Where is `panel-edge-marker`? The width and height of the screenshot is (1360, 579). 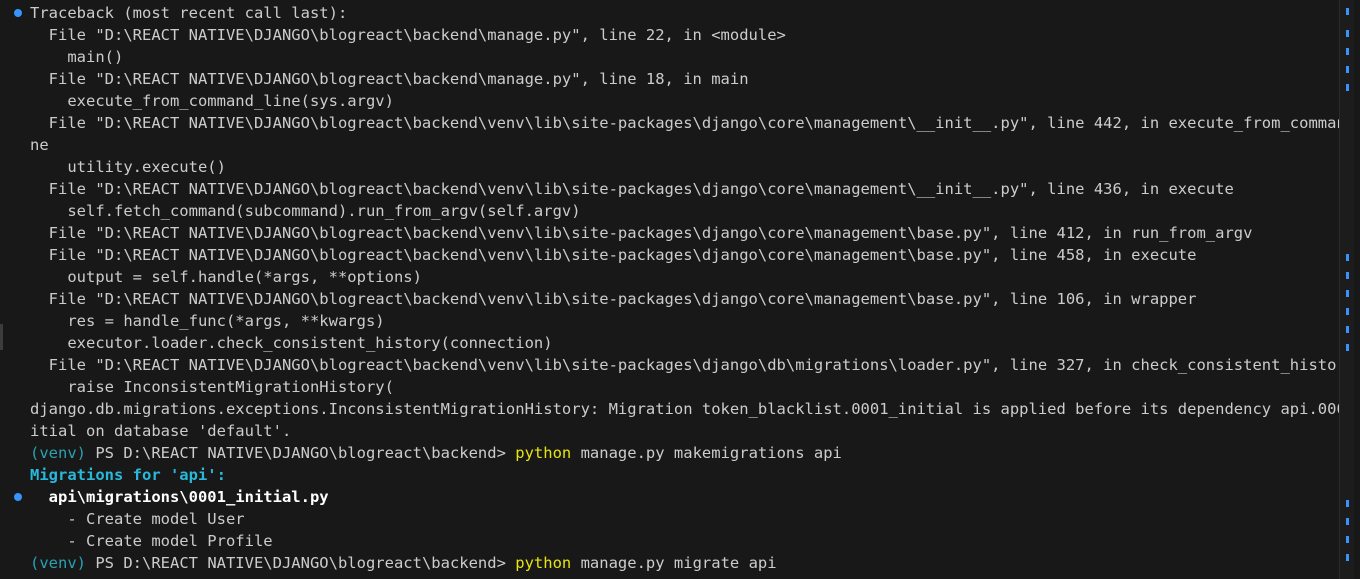 panel-edge-marker is located at coordinates (1, 337).